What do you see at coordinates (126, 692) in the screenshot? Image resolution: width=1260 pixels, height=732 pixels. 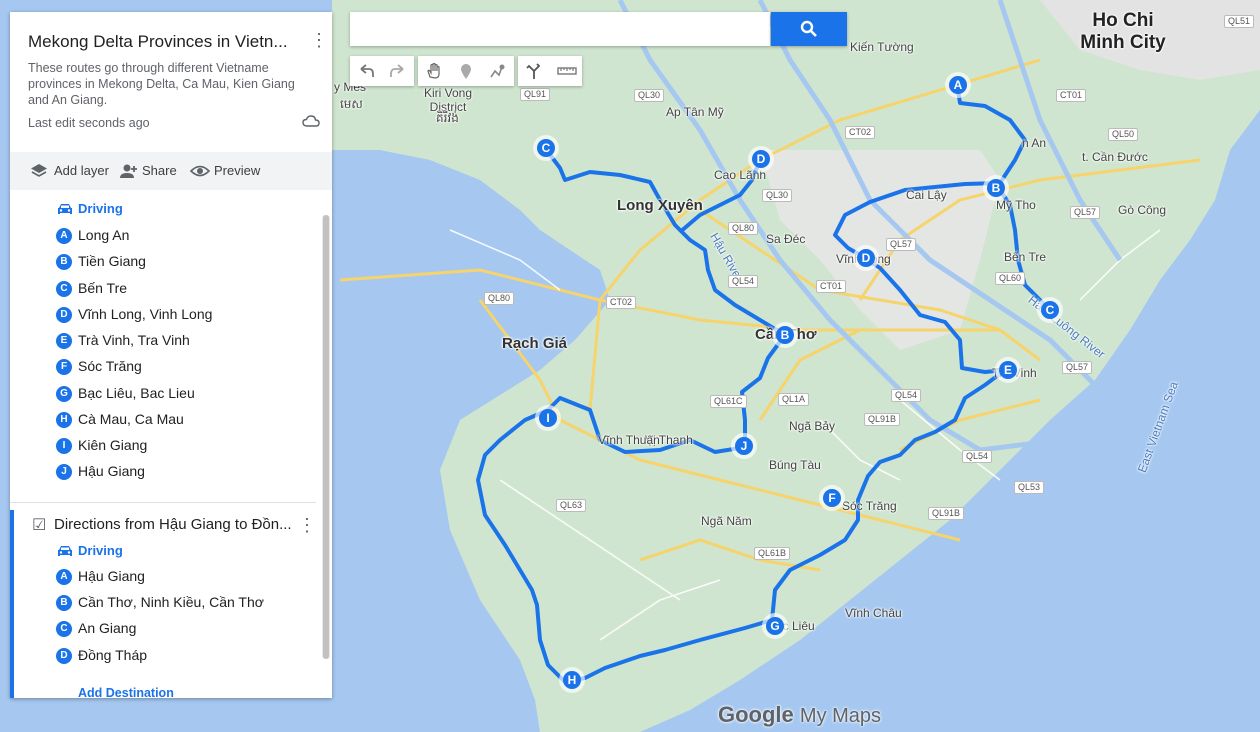 I see `add-destination-link: Add Destination` at bounding box center [126, 692].